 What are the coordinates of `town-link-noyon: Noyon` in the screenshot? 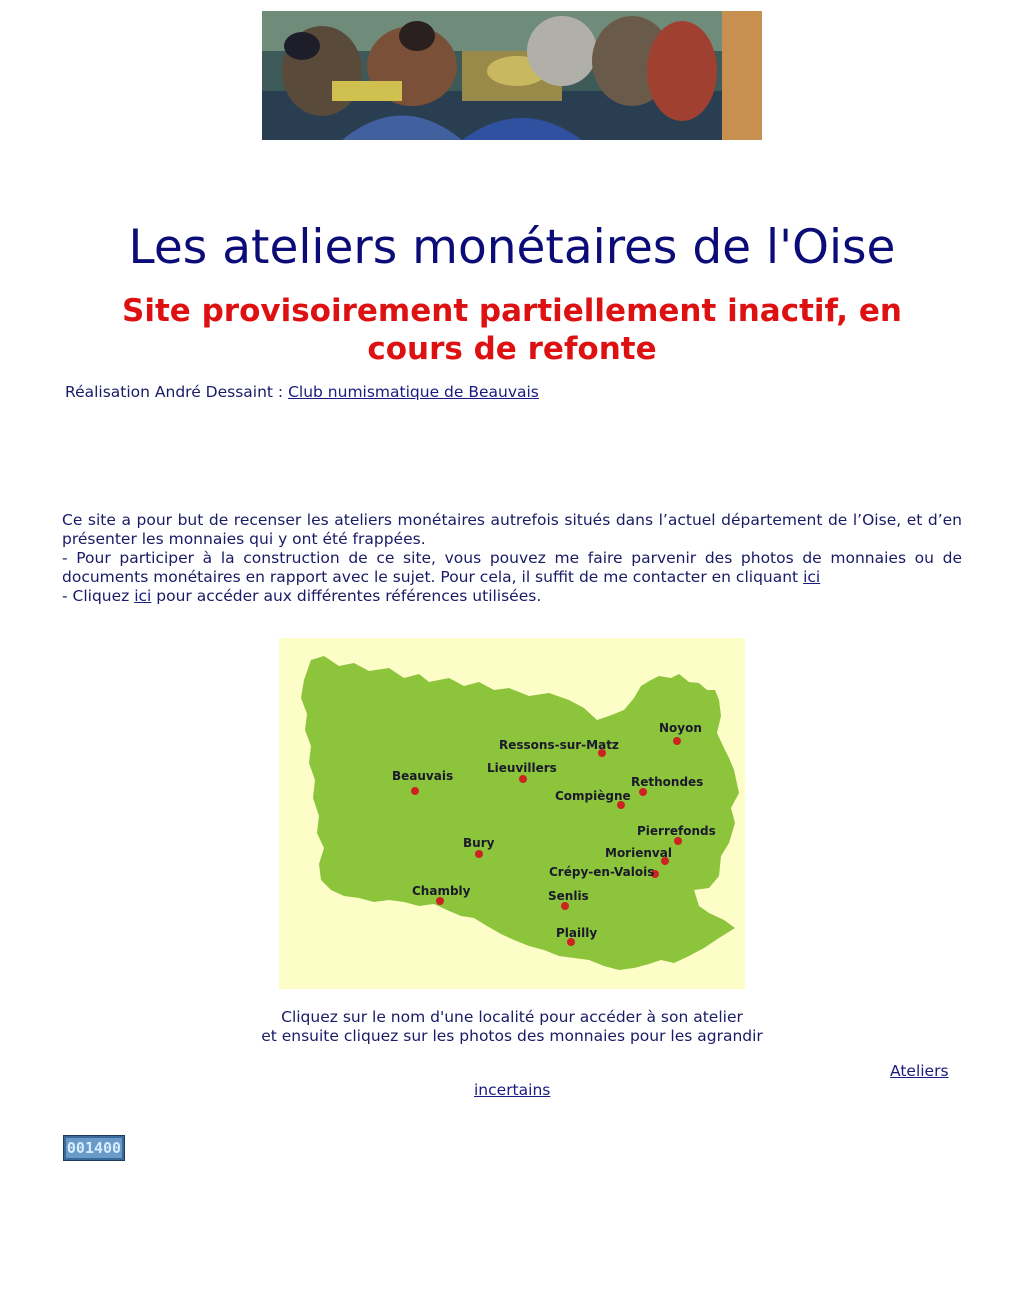 It's located at (680, 728).